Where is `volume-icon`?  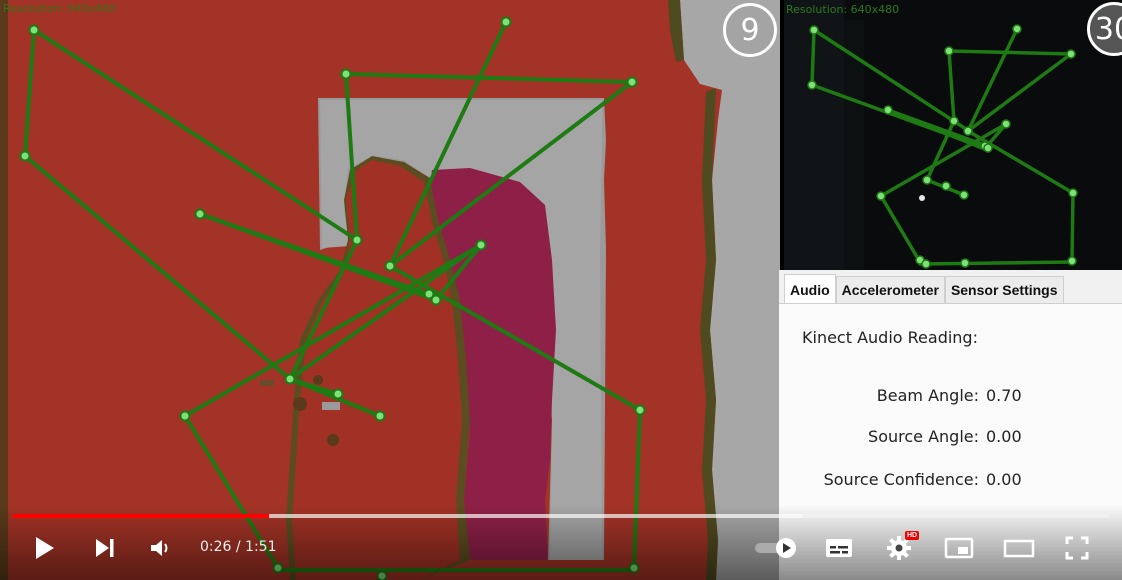
volume-icon is located at coordinates (159, 548).